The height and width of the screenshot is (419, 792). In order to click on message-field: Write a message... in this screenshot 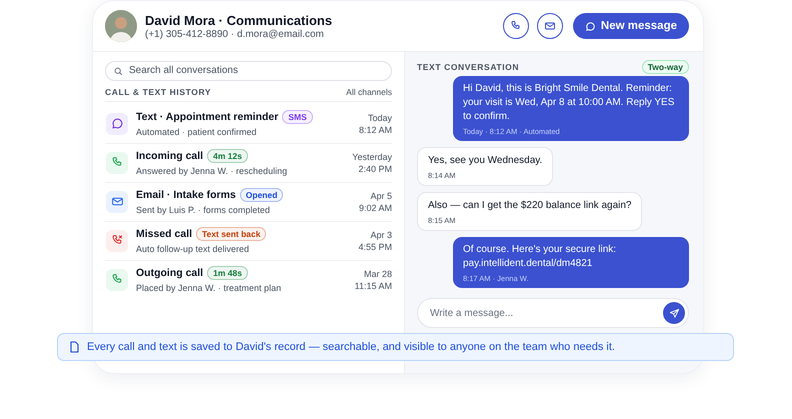, I will do `click(553, 313)`.